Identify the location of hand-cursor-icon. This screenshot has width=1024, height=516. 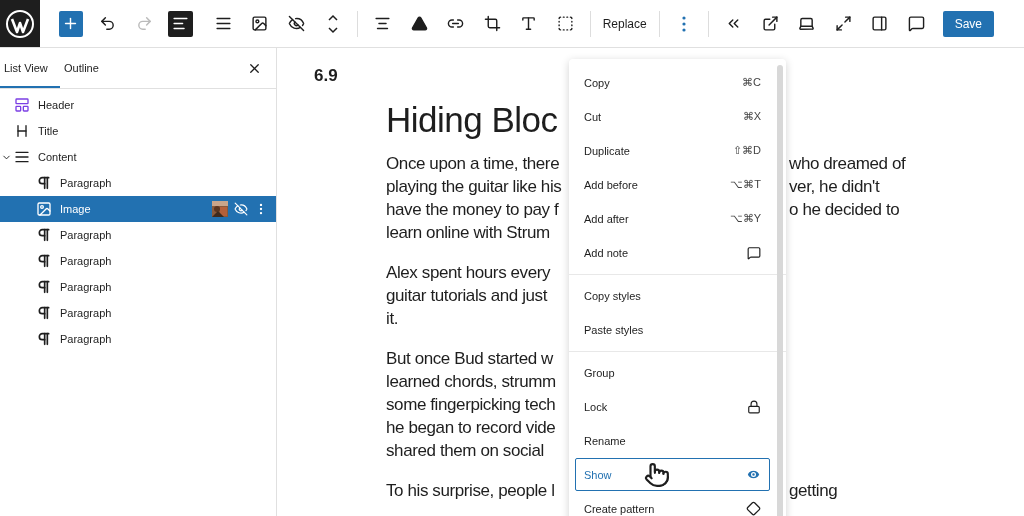
(657, 475).